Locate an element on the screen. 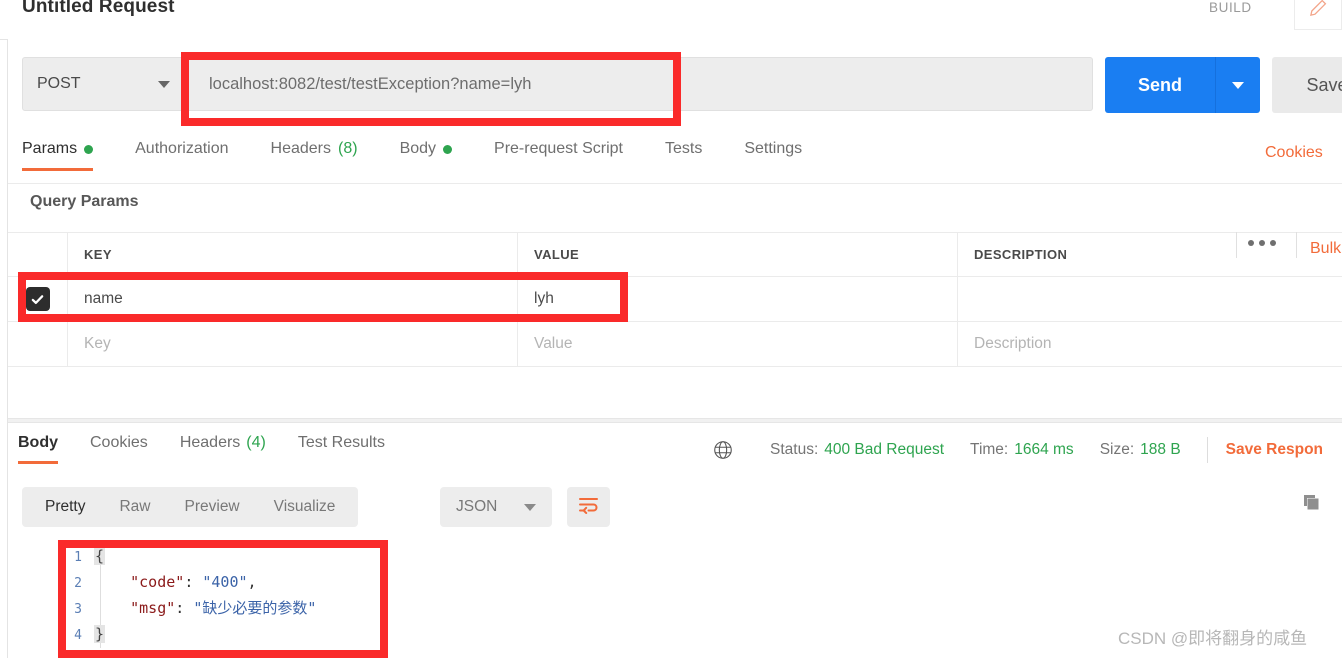 The width and height of the screenshot is (1342, 658). row-checkbox-cell is located at coordinates (38, 299).